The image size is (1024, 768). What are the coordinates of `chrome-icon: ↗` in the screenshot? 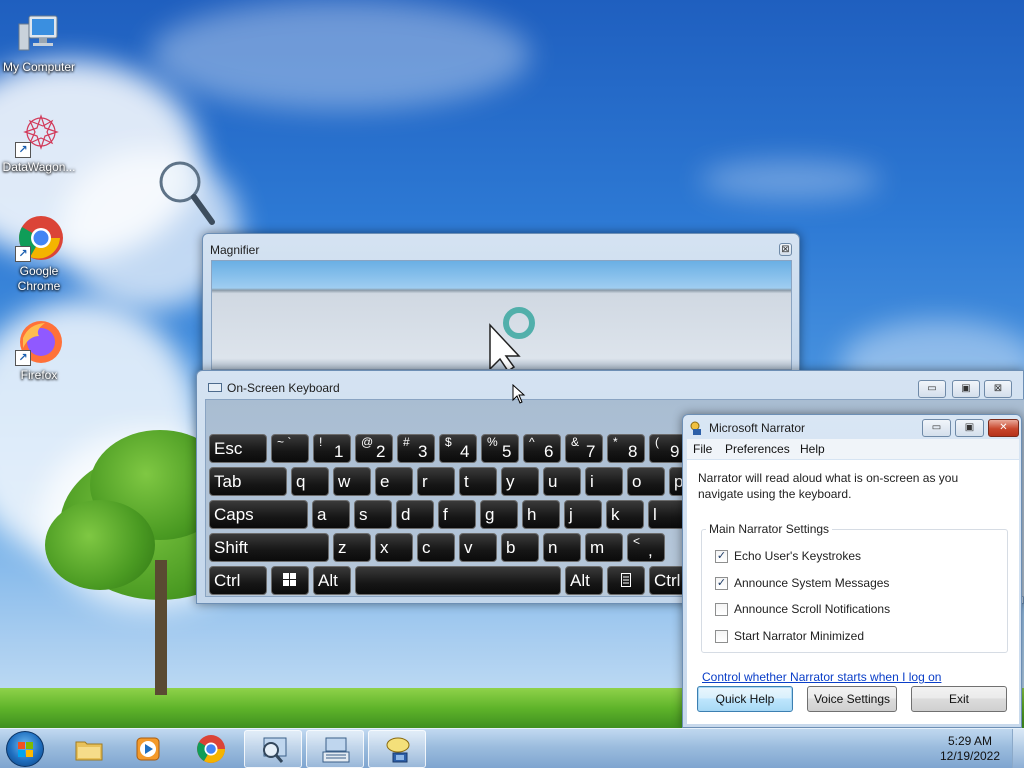 It's located at (39, 238).